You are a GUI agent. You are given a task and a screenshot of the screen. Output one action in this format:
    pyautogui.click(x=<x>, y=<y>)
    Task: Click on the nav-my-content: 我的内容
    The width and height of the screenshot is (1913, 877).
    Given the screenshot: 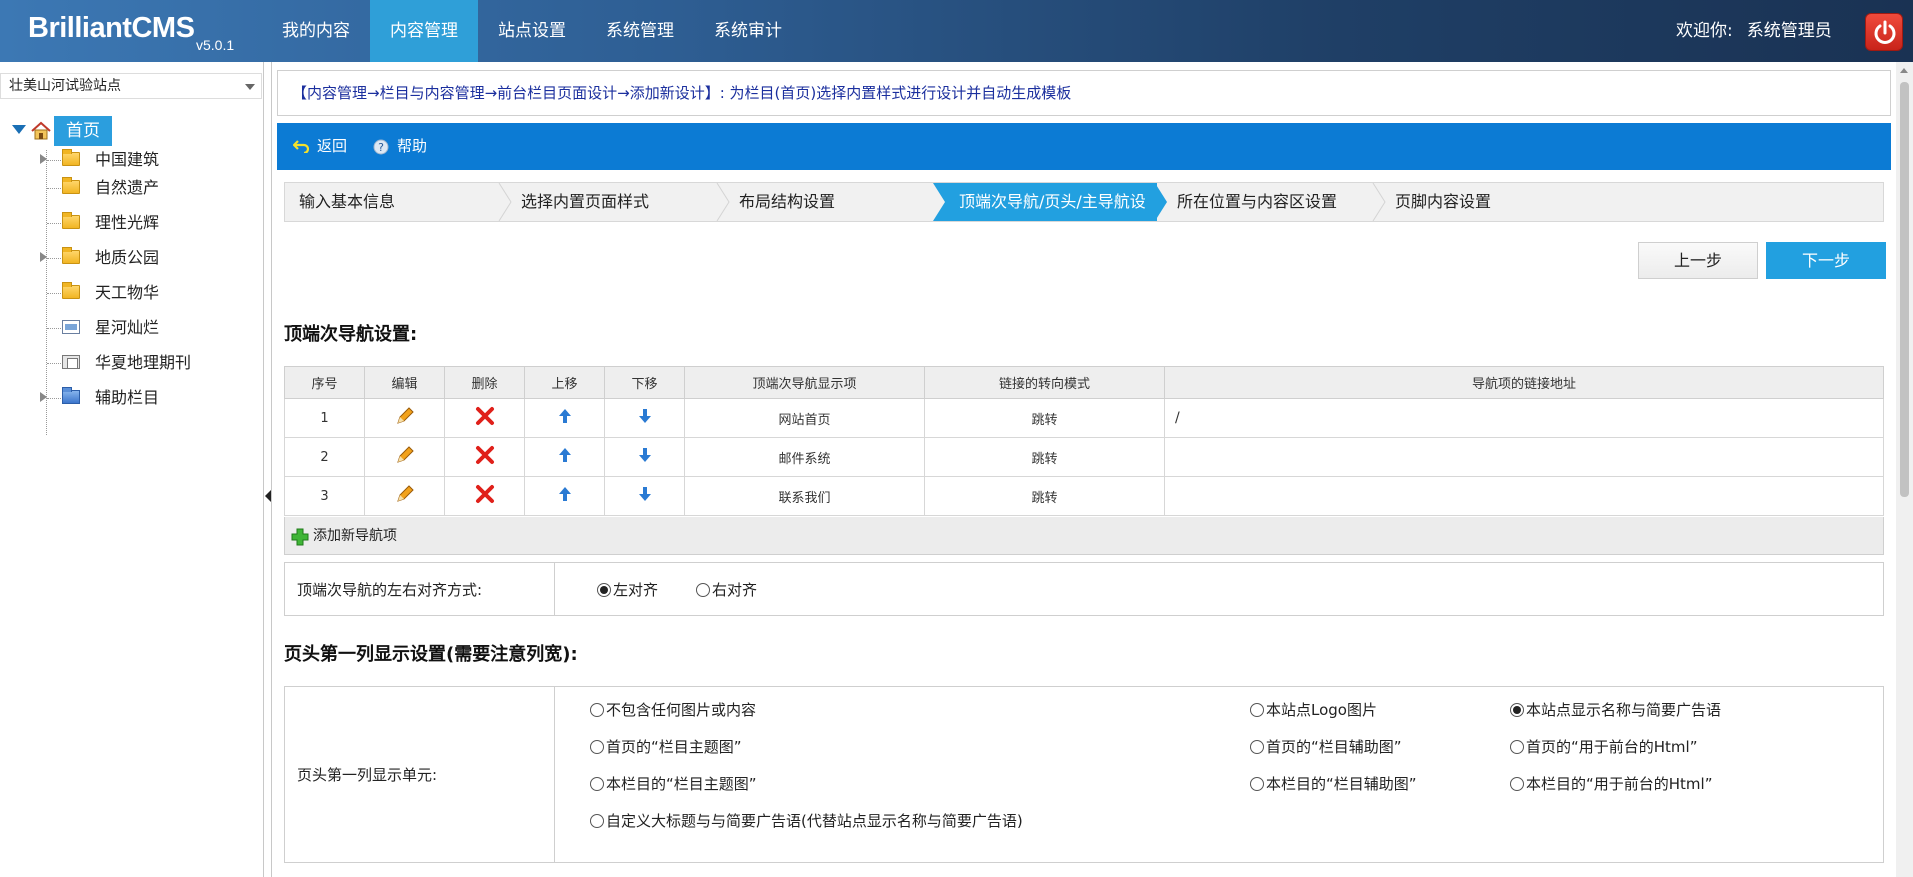 What is the action you would take?
    pyautogui.click(x=316, y=31)
    